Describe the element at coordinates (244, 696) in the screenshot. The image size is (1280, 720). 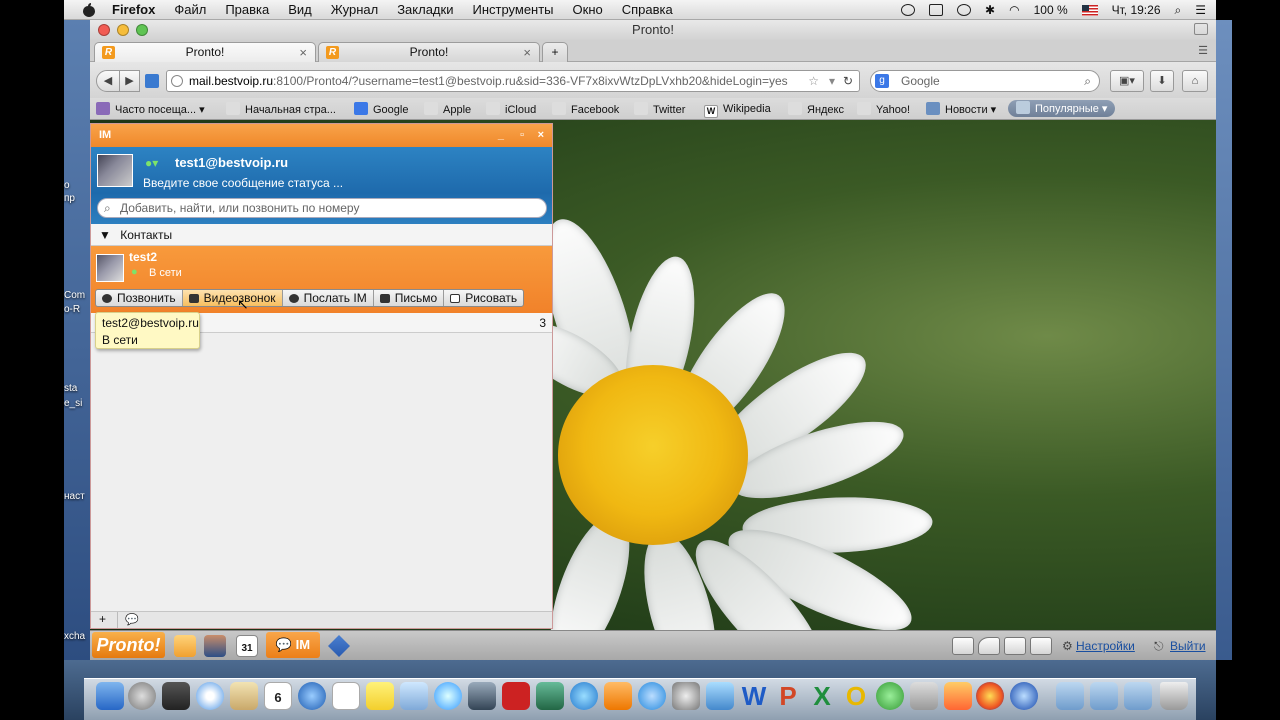
I see `mail-stamp-icon` at that location.